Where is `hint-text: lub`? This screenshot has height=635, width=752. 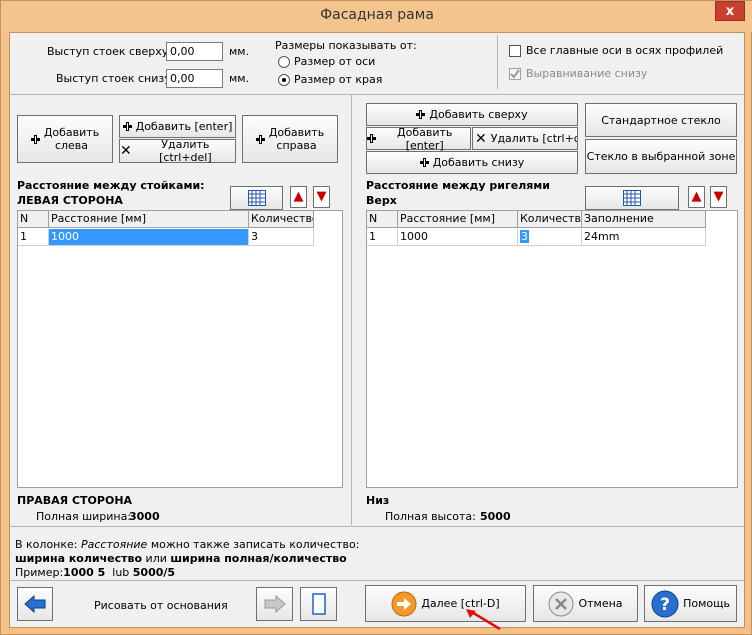
hint-text: lub is located at coordinates (119, 572).